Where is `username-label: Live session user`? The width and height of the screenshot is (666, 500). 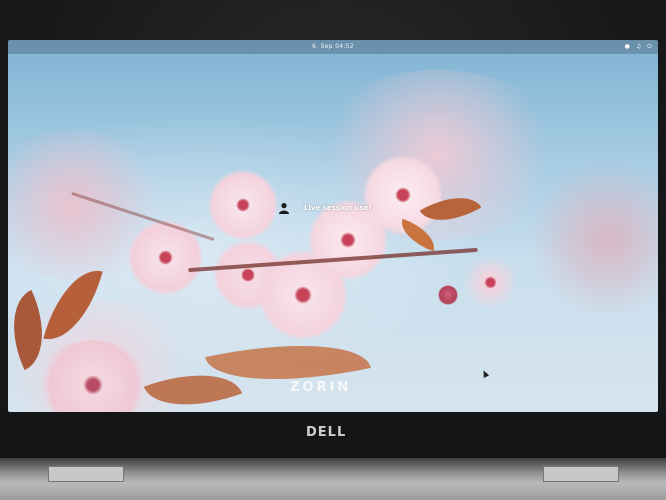
username-label: Live session user is located at coordinates (338, 208).